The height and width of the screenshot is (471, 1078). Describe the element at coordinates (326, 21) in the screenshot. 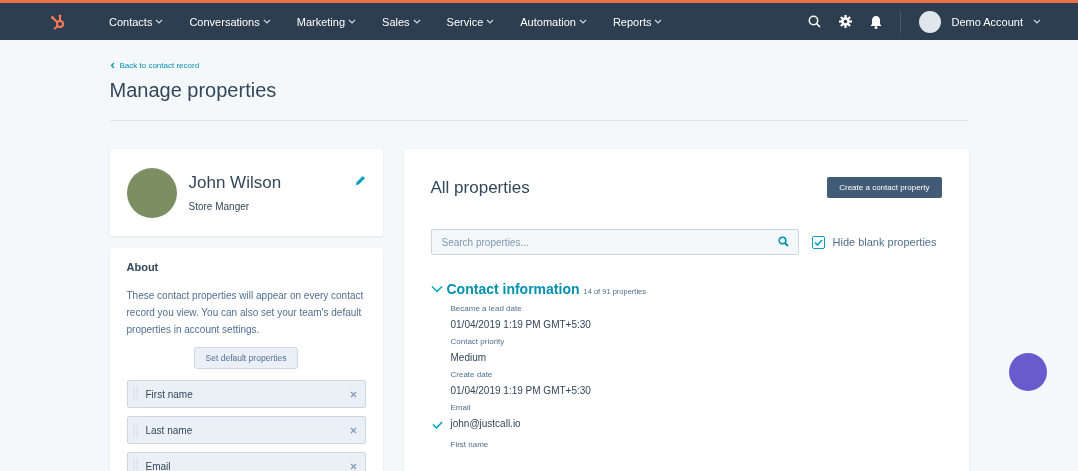

I see `nav-menu-item: Marketing` at that location.